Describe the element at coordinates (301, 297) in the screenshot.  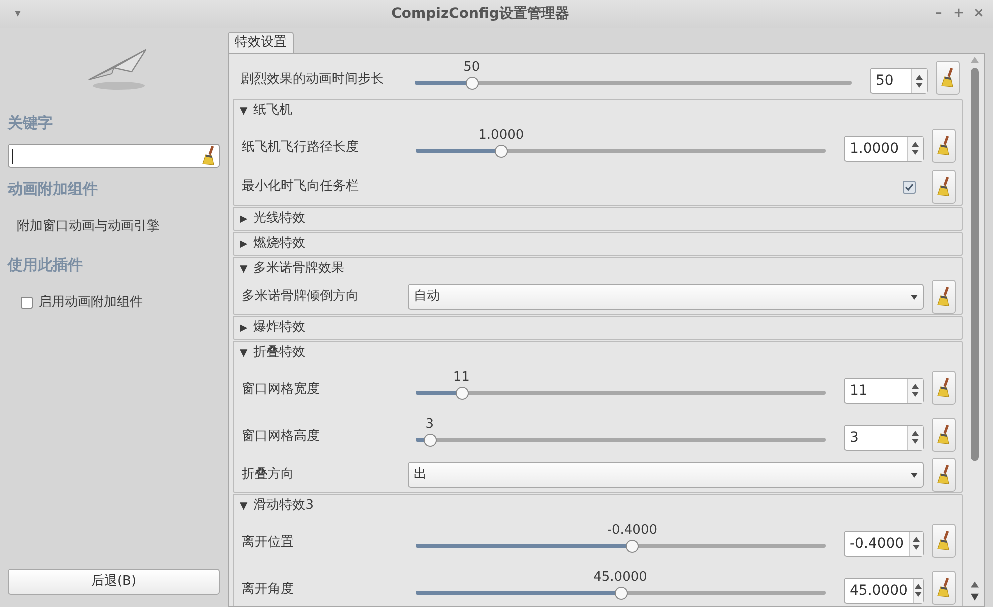
I see `setting-label: 多米诺骨牌倾倒方向` at that location.